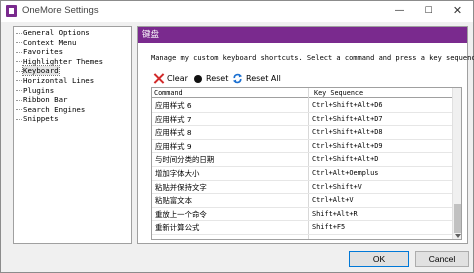 The height and width of the screenshot is (273, 474). Describe the element at coordinates (347, 120) in the screenshot. I see `key-sequence-cell: Ctrl+Shift+Alt+D7` at that location.